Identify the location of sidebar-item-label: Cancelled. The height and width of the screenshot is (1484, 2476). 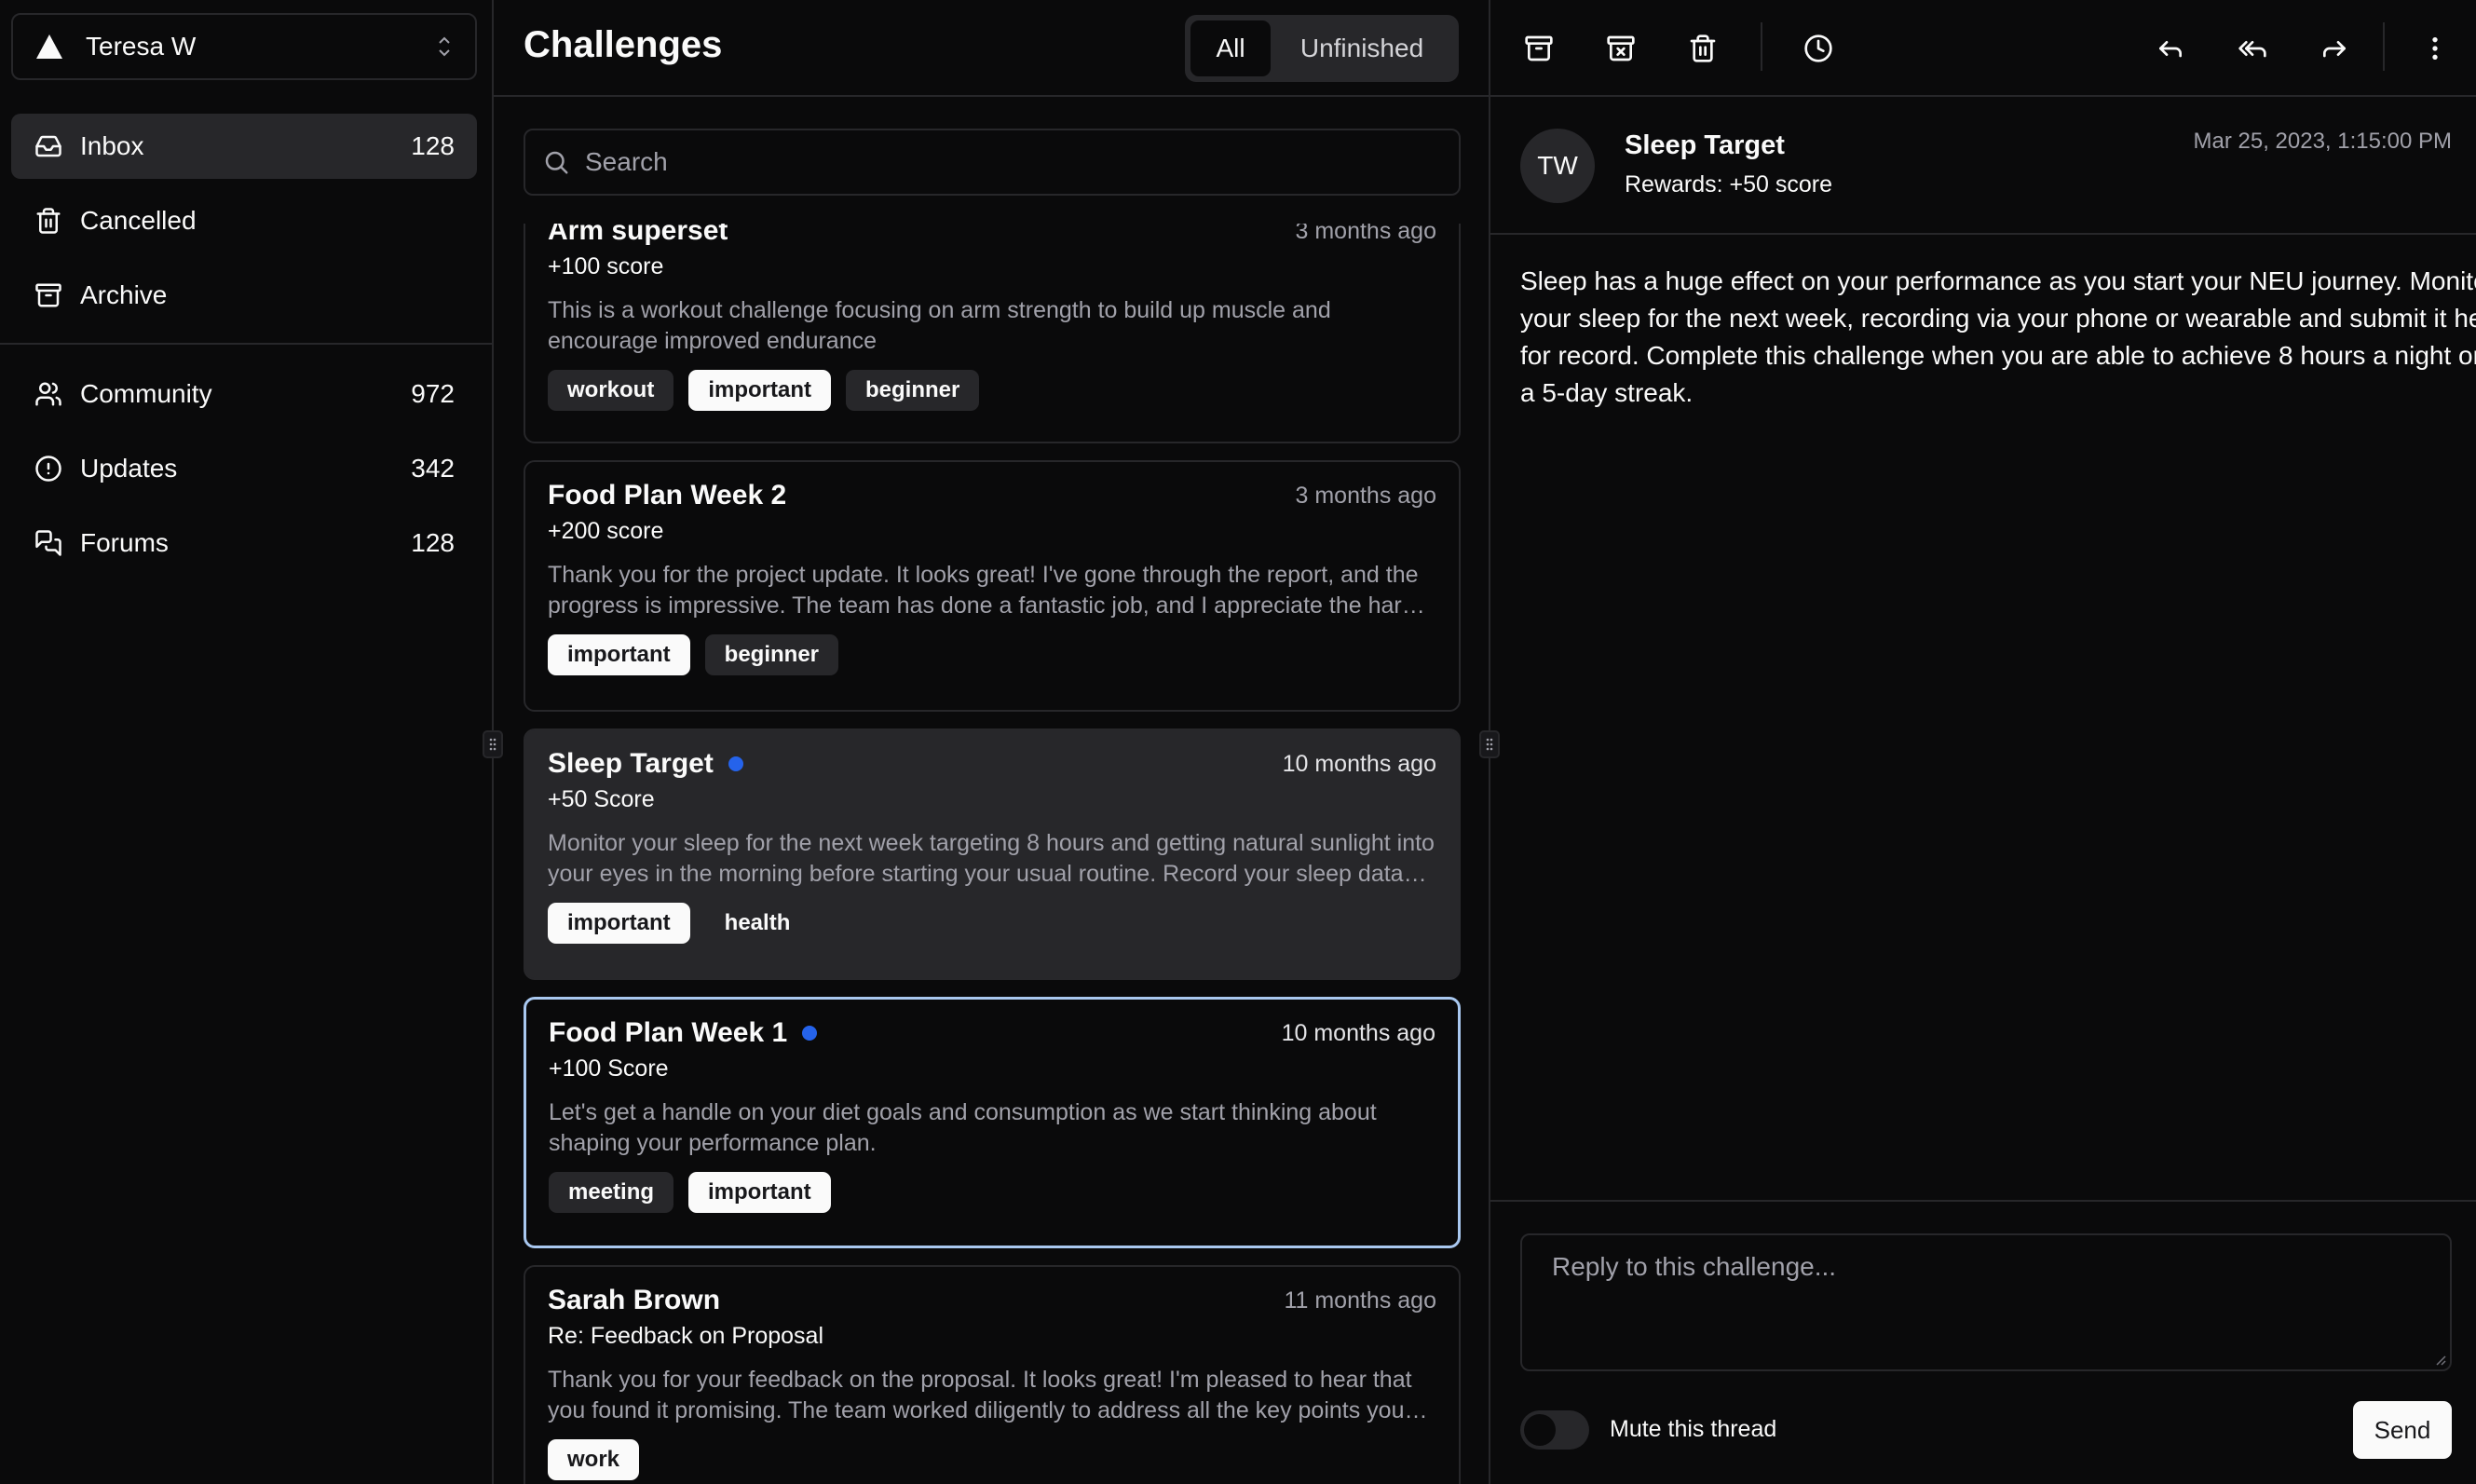
(138, 220).